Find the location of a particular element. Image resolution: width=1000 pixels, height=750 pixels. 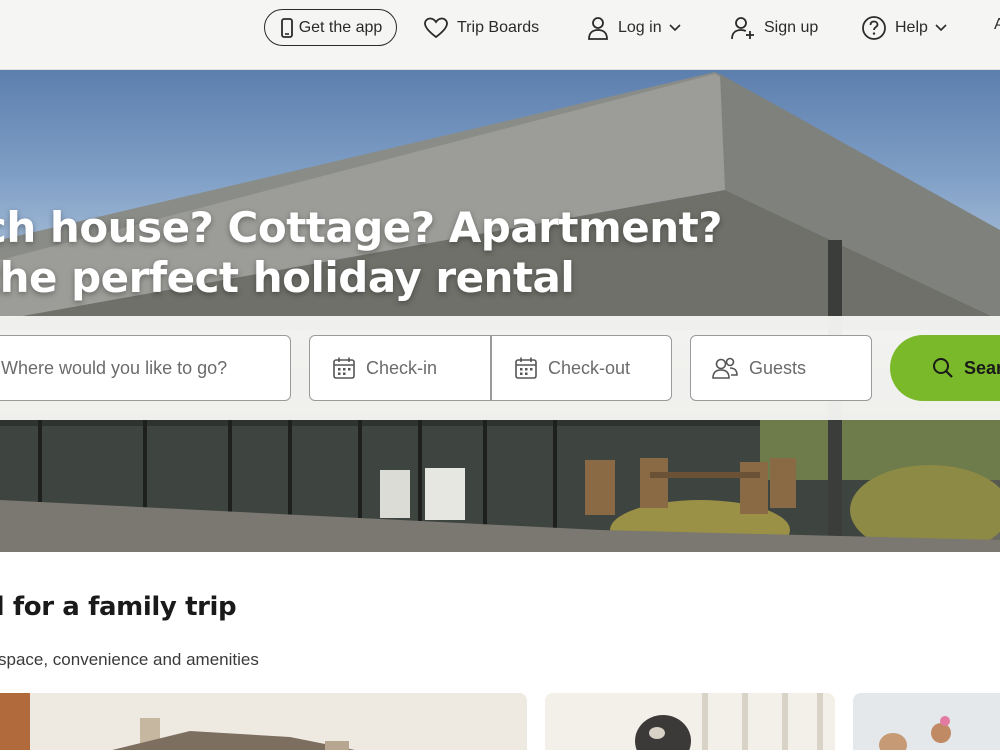

check-in-placeholder: Check-in is located at coordinates (402, 367).